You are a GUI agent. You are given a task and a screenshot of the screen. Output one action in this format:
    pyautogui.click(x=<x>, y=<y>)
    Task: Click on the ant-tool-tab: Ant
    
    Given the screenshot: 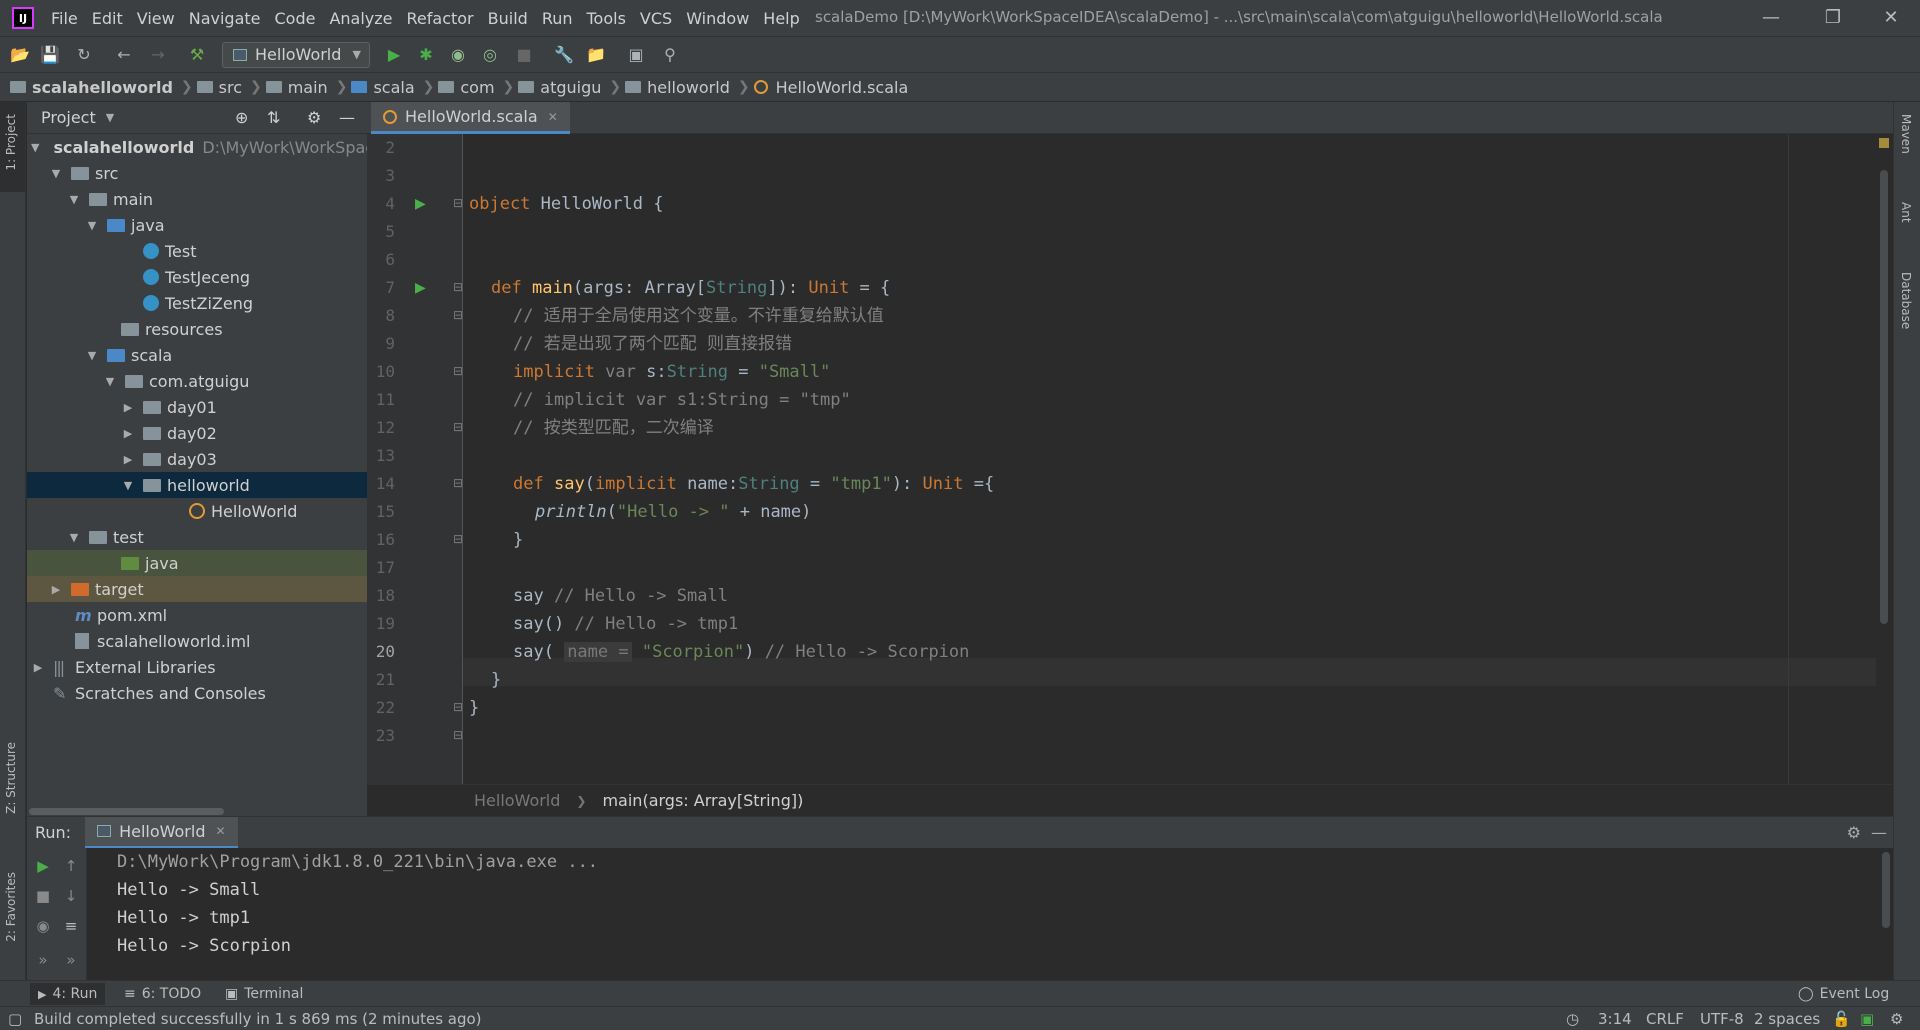 What is the action you would take?
    pyautogui.click(x=1906, y=212)
    